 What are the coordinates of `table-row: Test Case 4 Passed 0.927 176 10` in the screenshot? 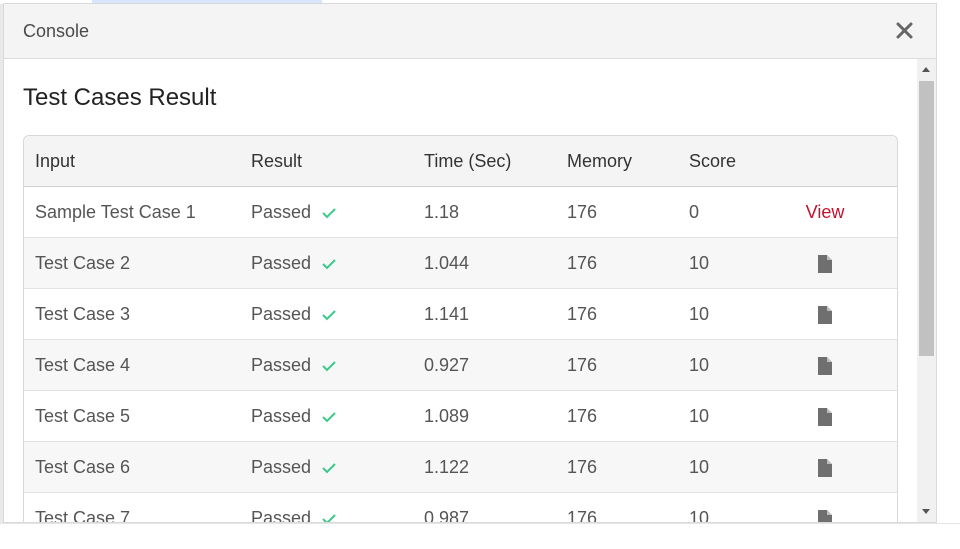 It's located at (460, 365).